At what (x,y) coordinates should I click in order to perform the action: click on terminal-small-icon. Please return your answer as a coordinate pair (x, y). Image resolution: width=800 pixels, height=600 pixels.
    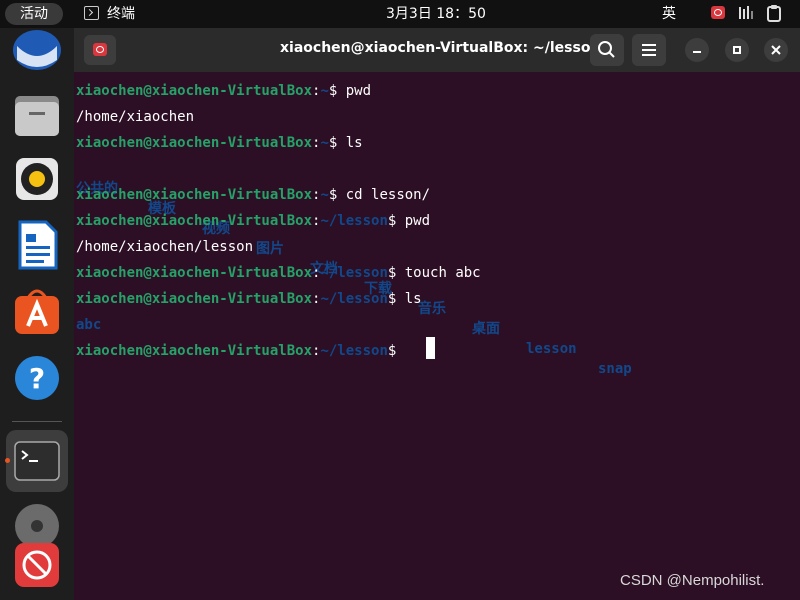
    Looking at the image, I should click on (91, 13).